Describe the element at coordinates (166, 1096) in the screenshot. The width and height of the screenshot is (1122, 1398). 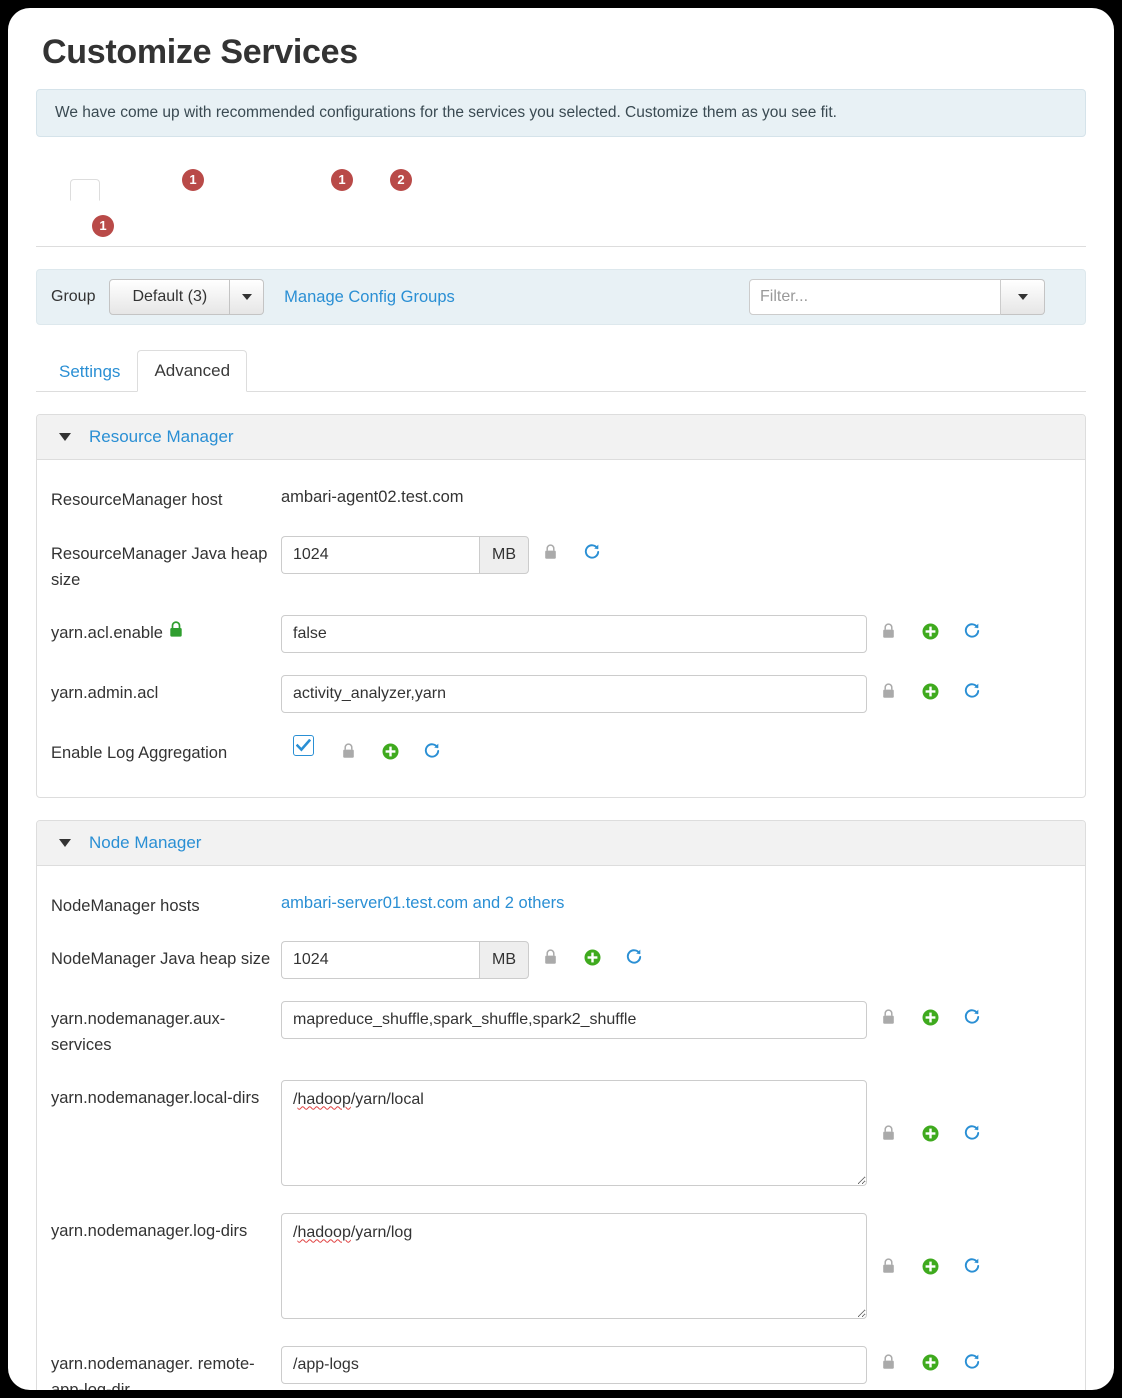
I see `config-label: yarn.nodemanager.local-dirs` at that location.